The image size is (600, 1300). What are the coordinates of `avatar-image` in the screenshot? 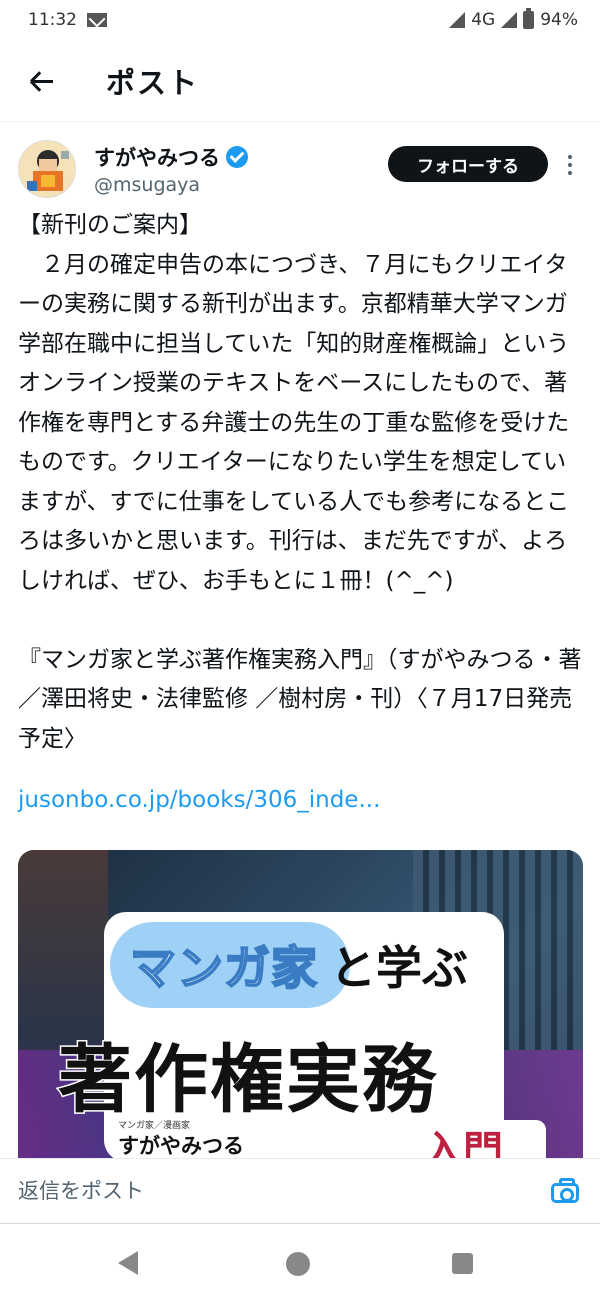 It's located at (47, 169).